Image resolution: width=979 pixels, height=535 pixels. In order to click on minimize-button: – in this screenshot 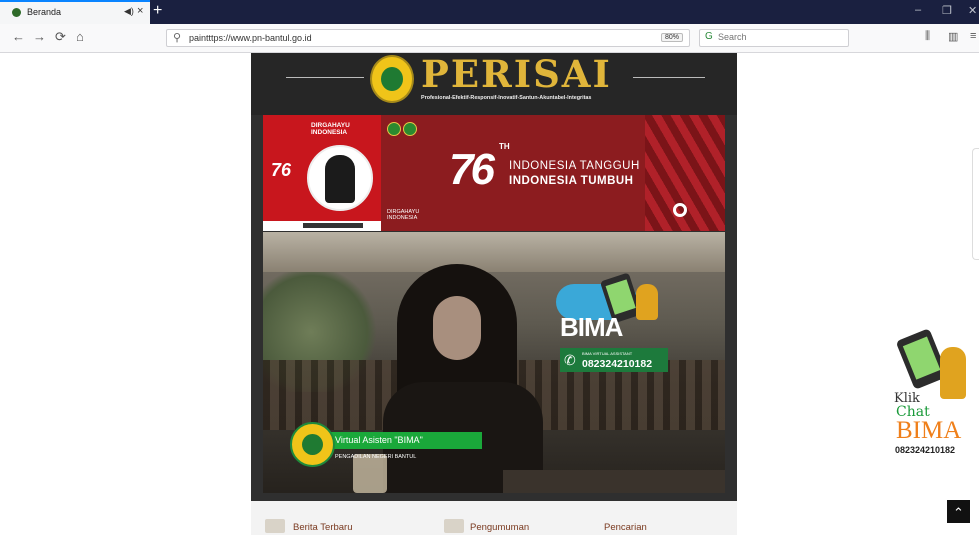, I will do `click(918, 10)`.